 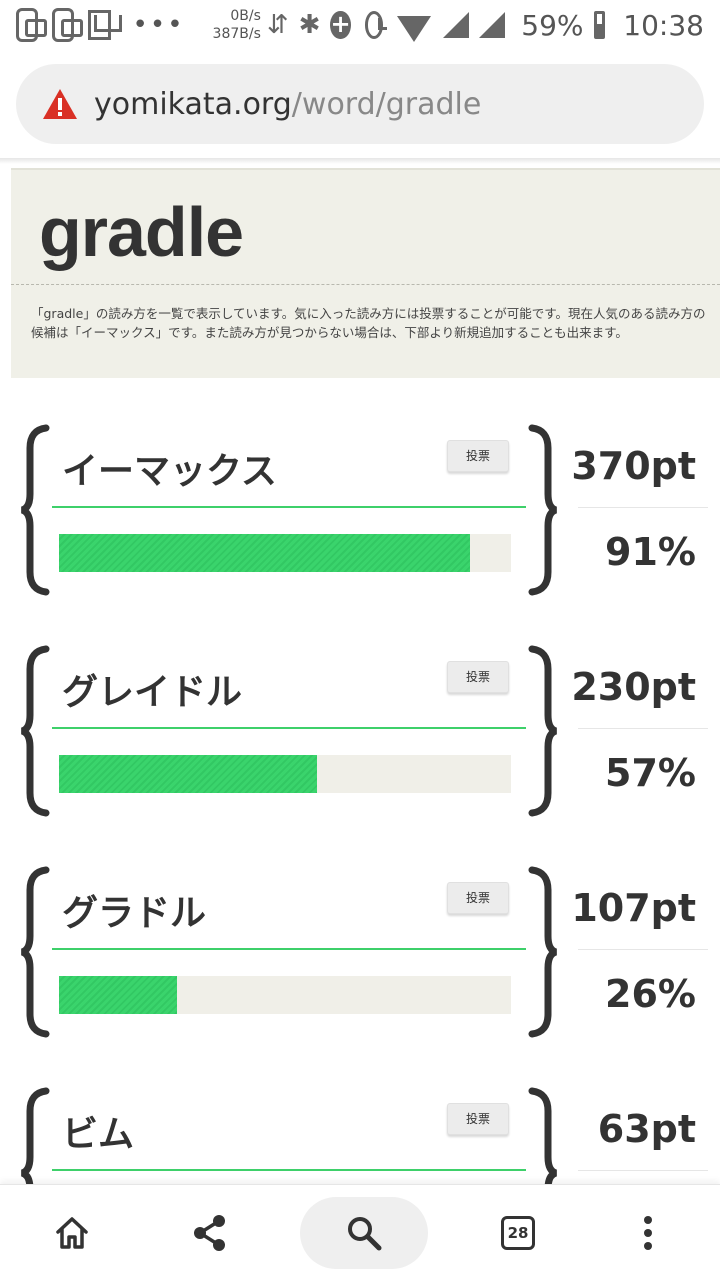 I want to click on status-bar: ••• 0B/s 387B/s ⇵ ✱ + 59% 10:38, so click(x=360, y=25).